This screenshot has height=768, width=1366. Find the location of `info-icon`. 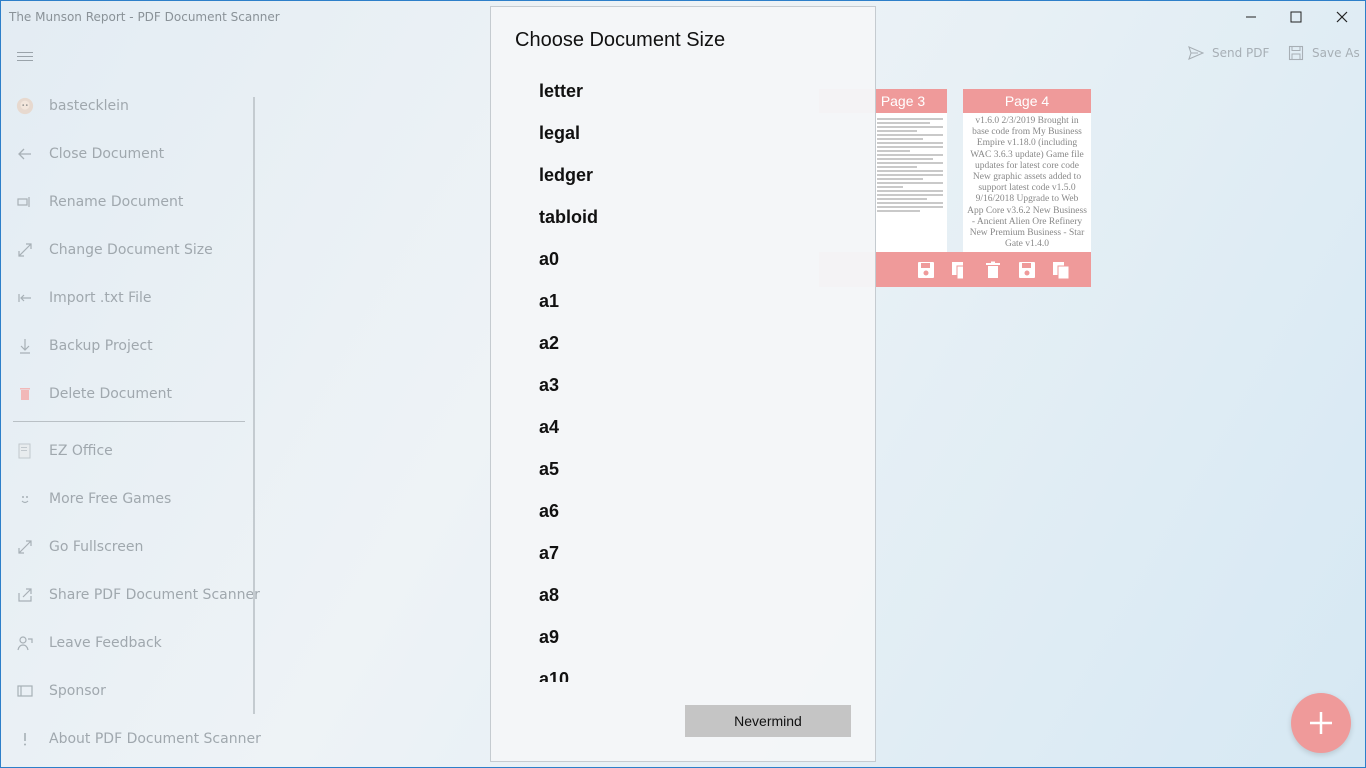

info-icon is located at coordinates (25, 739).